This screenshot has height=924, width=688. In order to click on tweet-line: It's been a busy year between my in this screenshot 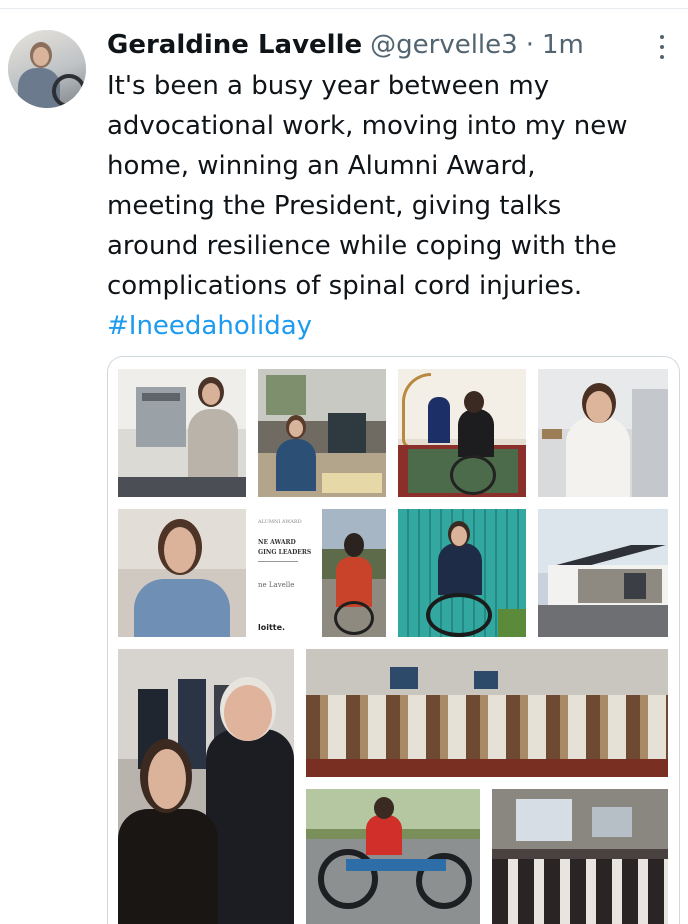, I will do `click(328, 86)`.